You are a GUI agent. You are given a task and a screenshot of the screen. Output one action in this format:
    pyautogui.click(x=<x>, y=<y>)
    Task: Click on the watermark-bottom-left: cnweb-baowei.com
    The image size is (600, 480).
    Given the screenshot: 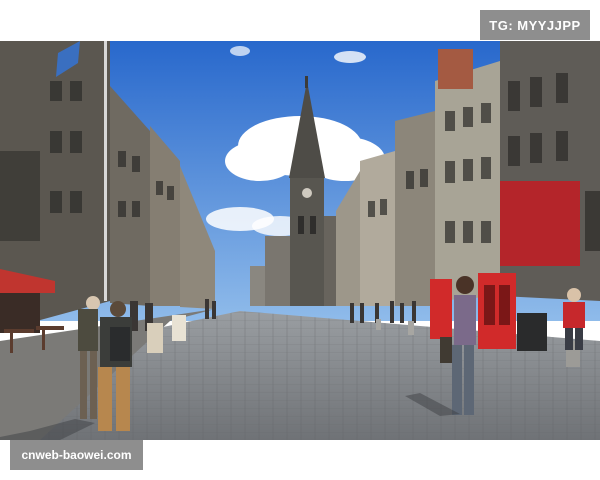 What is the action you would take?
    pyautogui.click(x=76, y=455)
    